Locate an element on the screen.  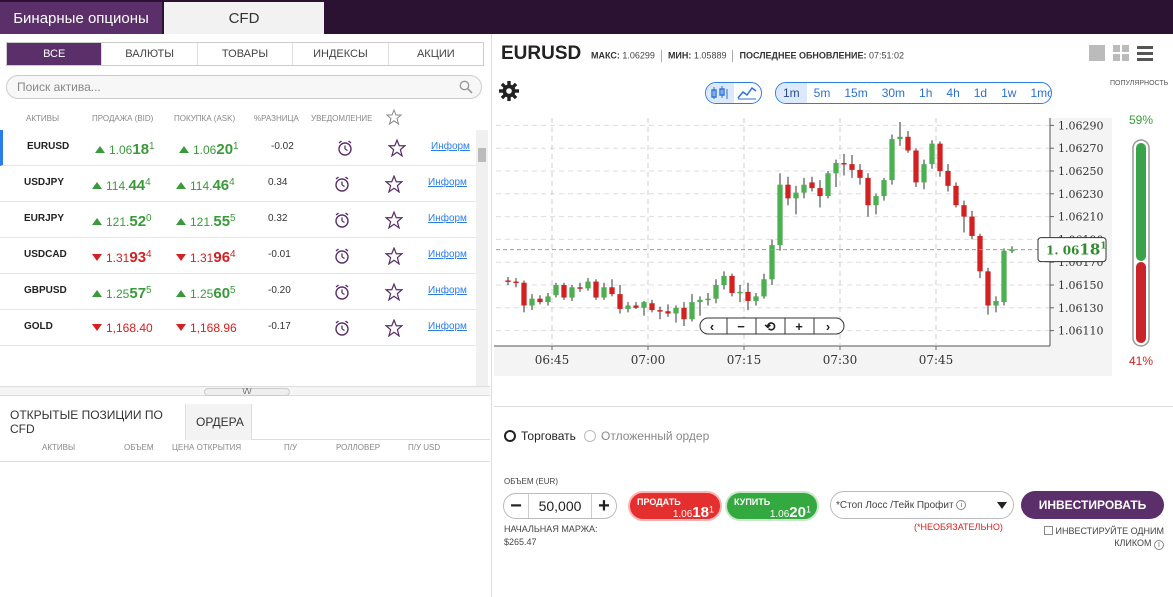
volume-plus-button: + is located at coordinates (604, 506).